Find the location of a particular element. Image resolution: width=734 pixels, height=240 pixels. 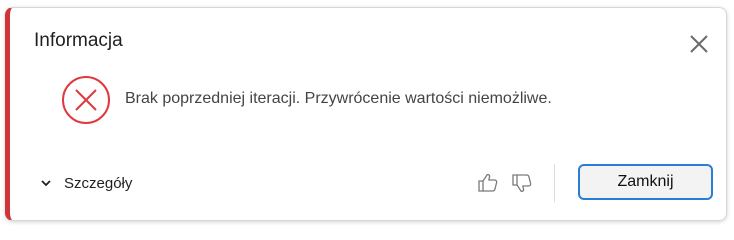

details-toggle: Szczegóły is located at coordinates (86, 183).